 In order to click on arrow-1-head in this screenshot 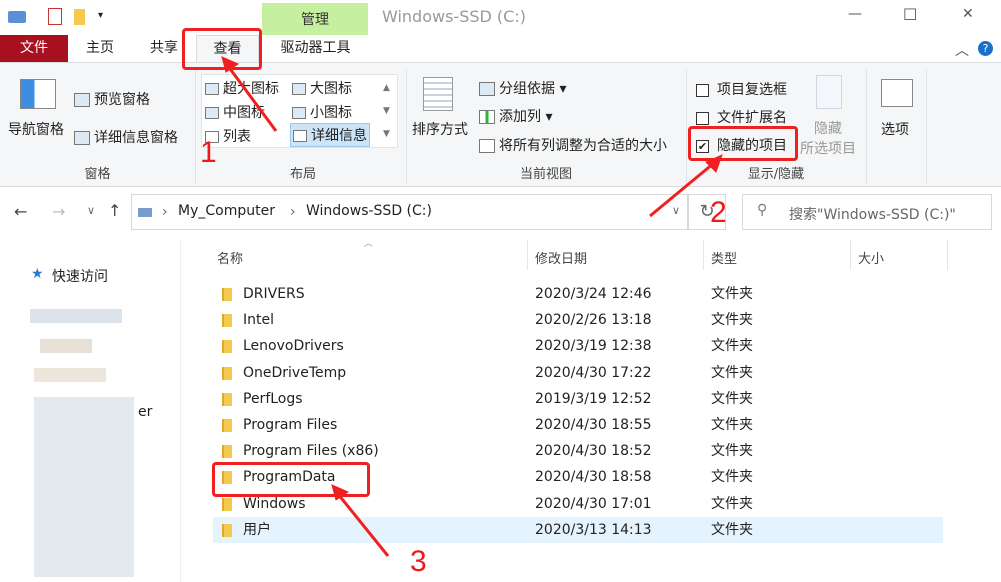, I will do `click(230, 64)`.